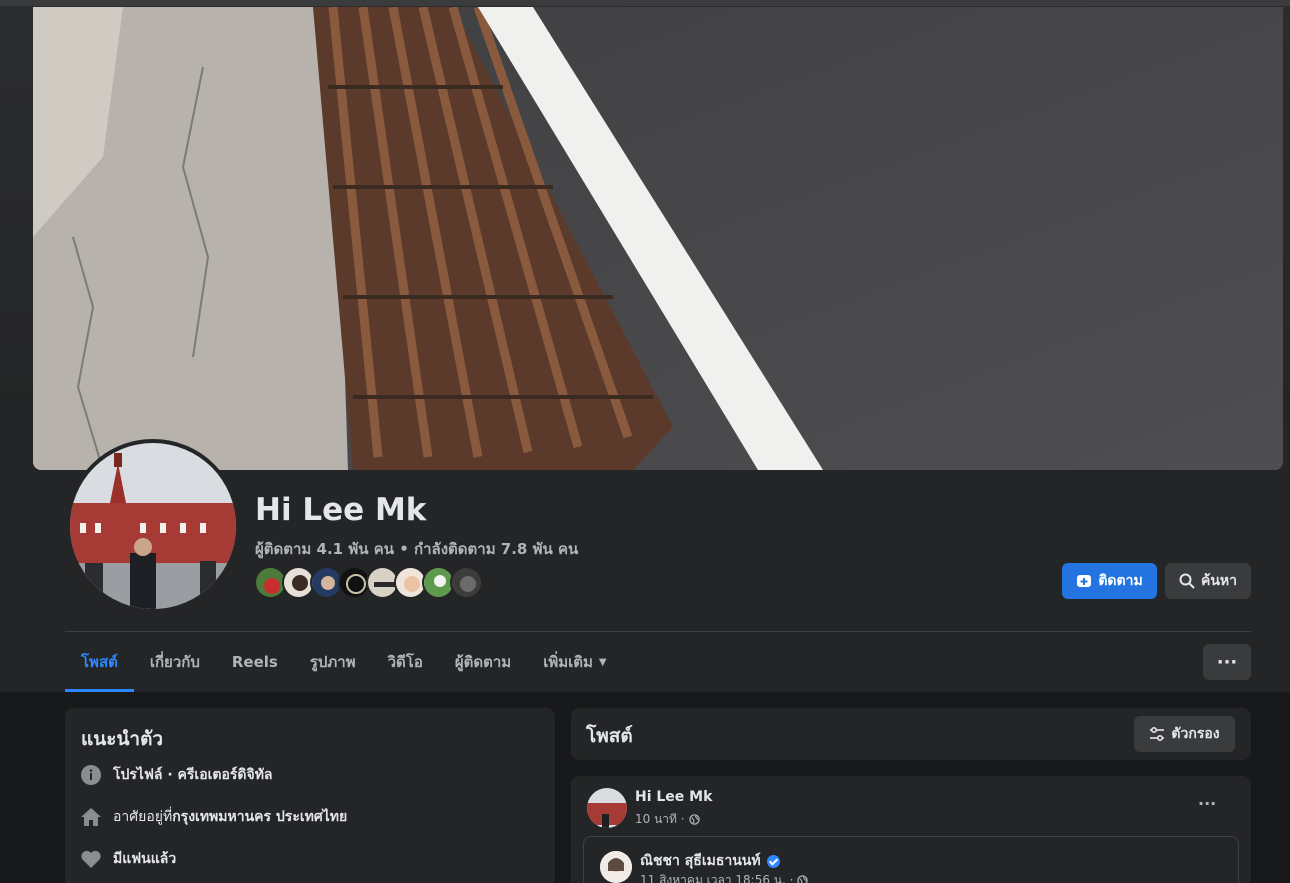  What do you see at coordinates (153, 526) in the screenshot?
I see `profile-avatar` at bounding box center [153, 526].